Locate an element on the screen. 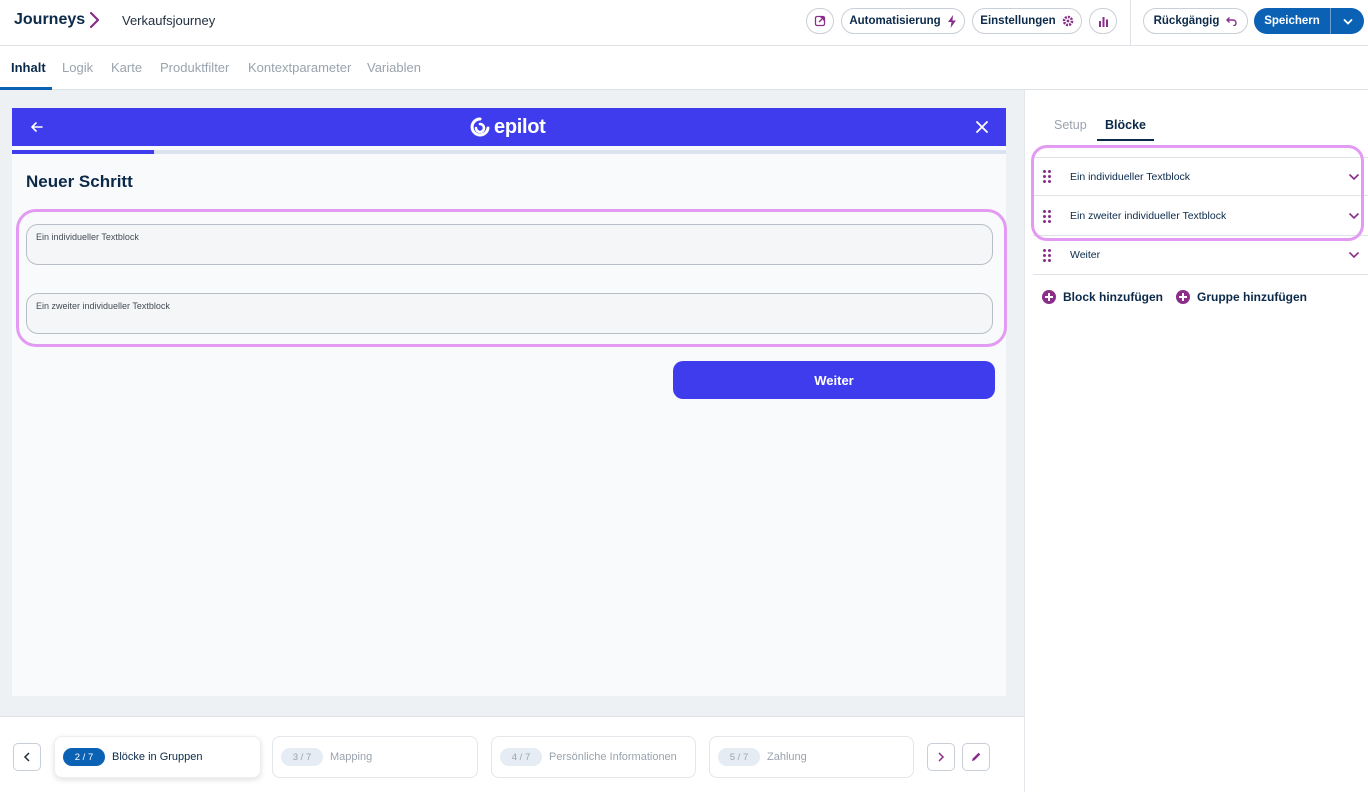 The image size is (1368, 792). step-name: Mapping is located at coordinates (351, 757).